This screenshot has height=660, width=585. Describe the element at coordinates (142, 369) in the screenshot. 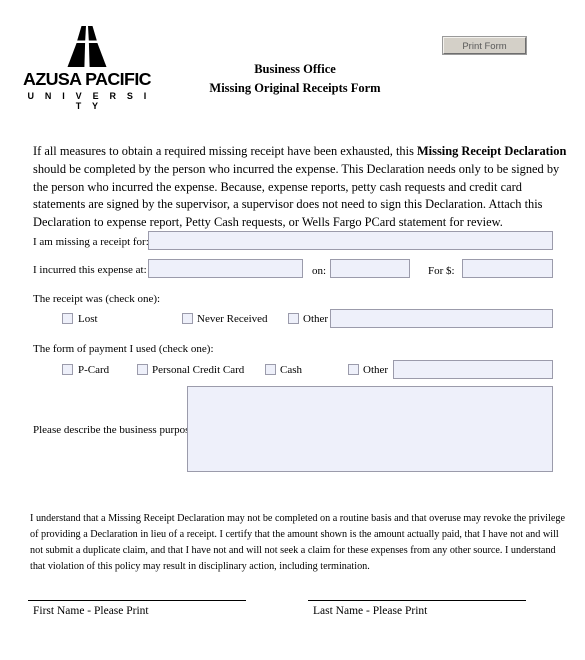

I see `checkbox-personal-credit-card` at that location.